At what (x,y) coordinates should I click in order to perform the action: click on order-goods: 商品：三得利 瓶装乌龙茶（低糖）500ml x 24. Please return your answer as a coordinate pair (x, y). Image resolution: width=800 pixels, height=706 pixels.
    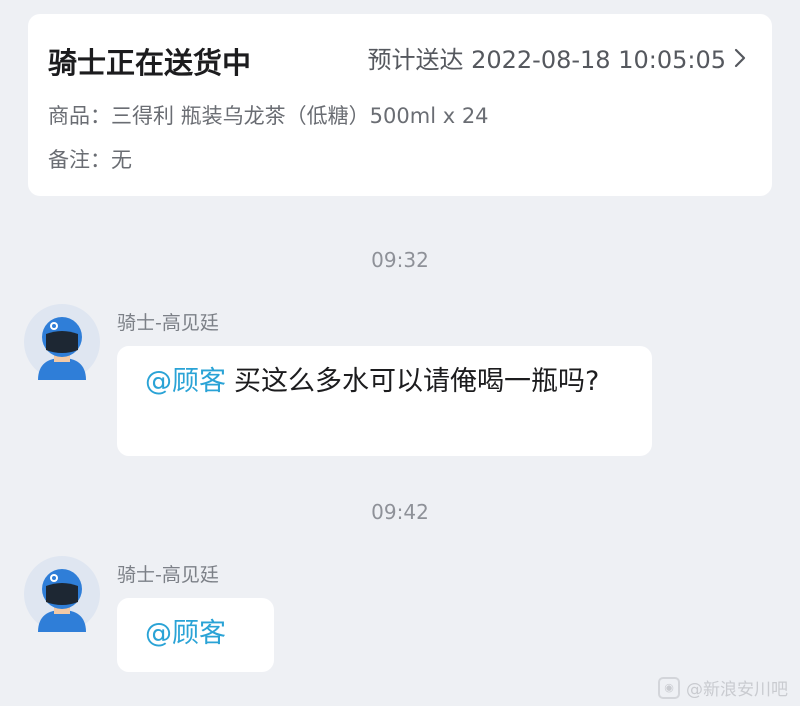
    Looking at the image, I should click on (268, 116).